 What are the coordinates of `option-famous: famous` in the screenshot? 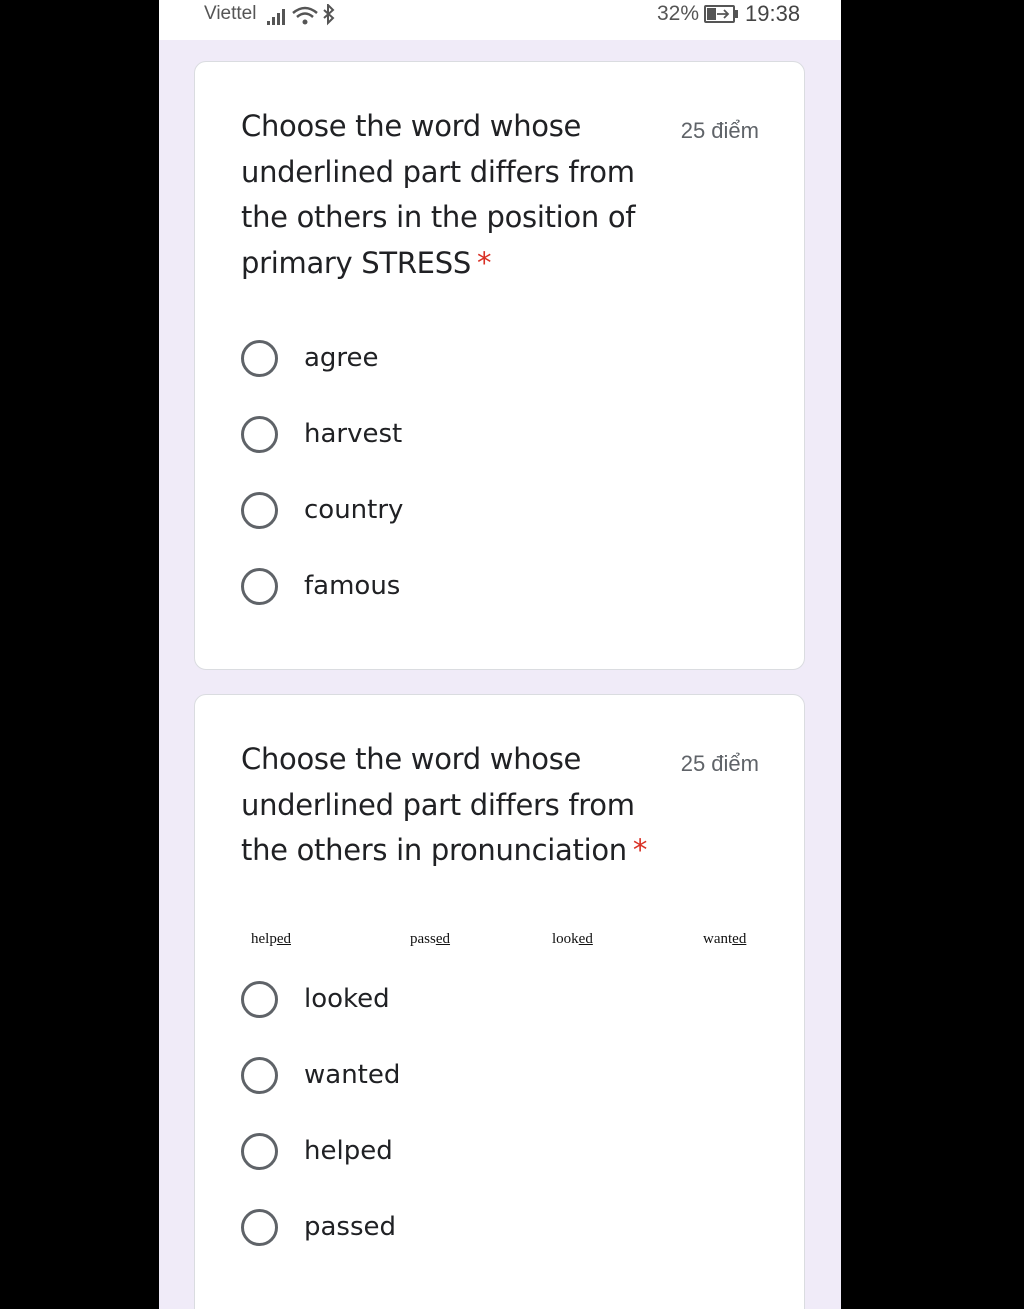 It's located at (441, 586).